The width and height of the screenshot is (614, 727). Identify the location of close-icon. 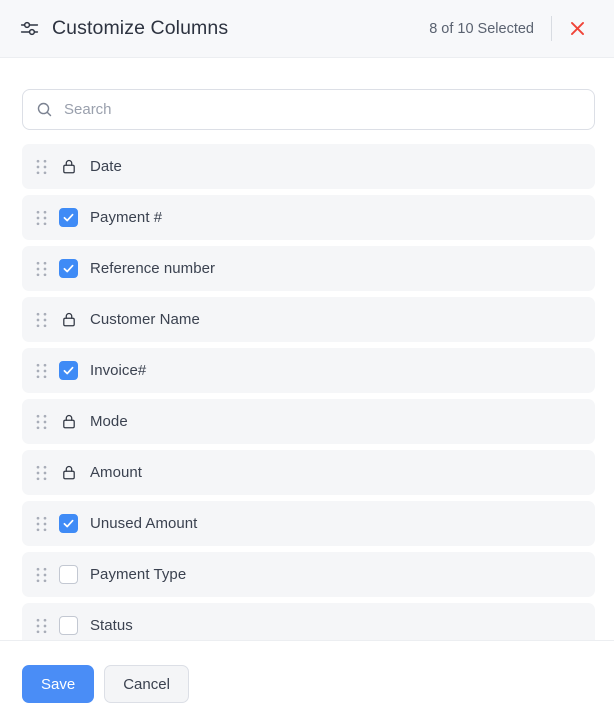
(577, 28).